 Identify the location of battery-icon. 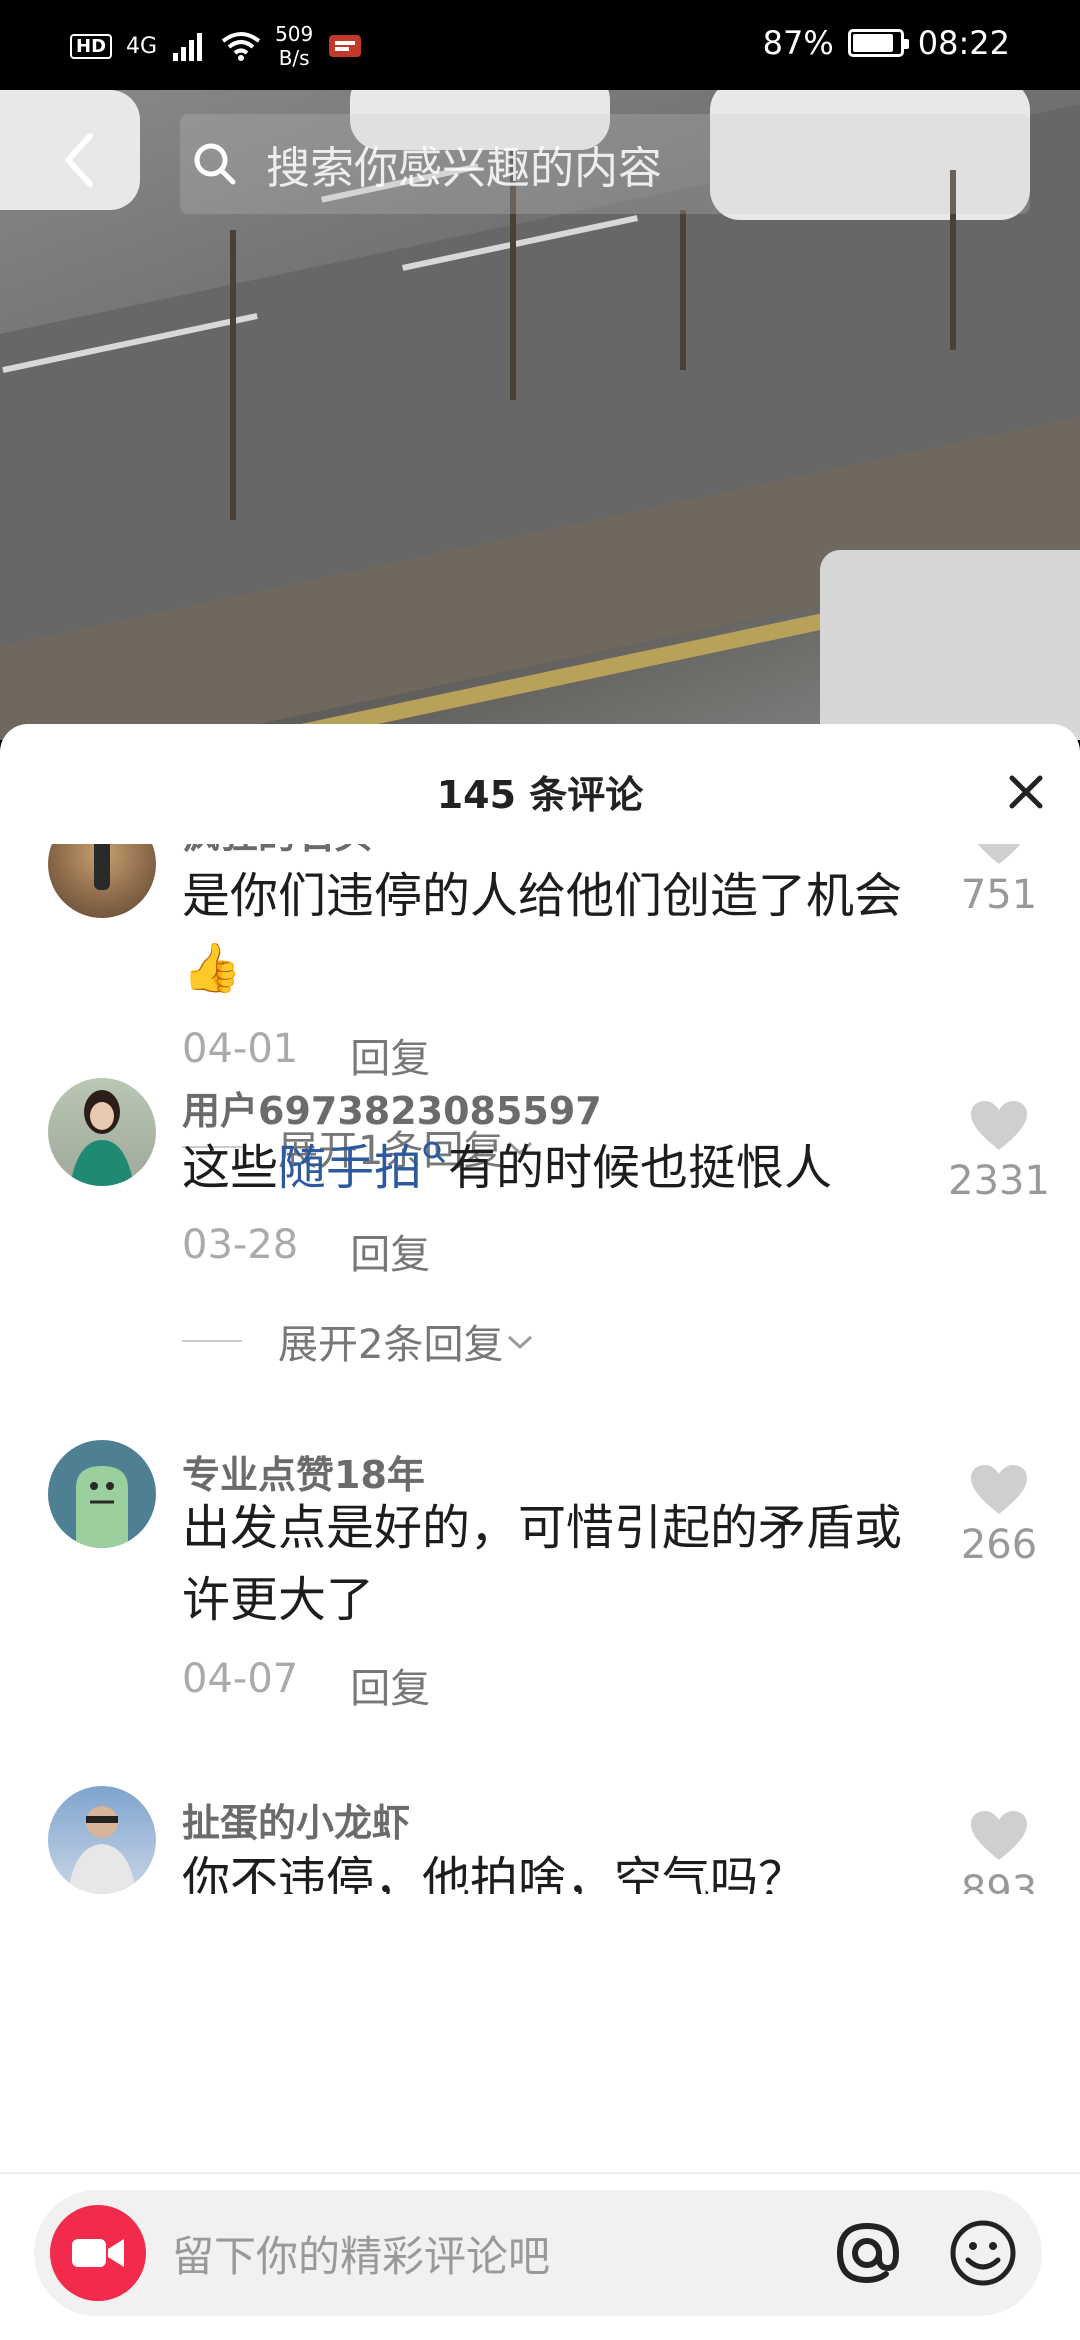
(878, 43).